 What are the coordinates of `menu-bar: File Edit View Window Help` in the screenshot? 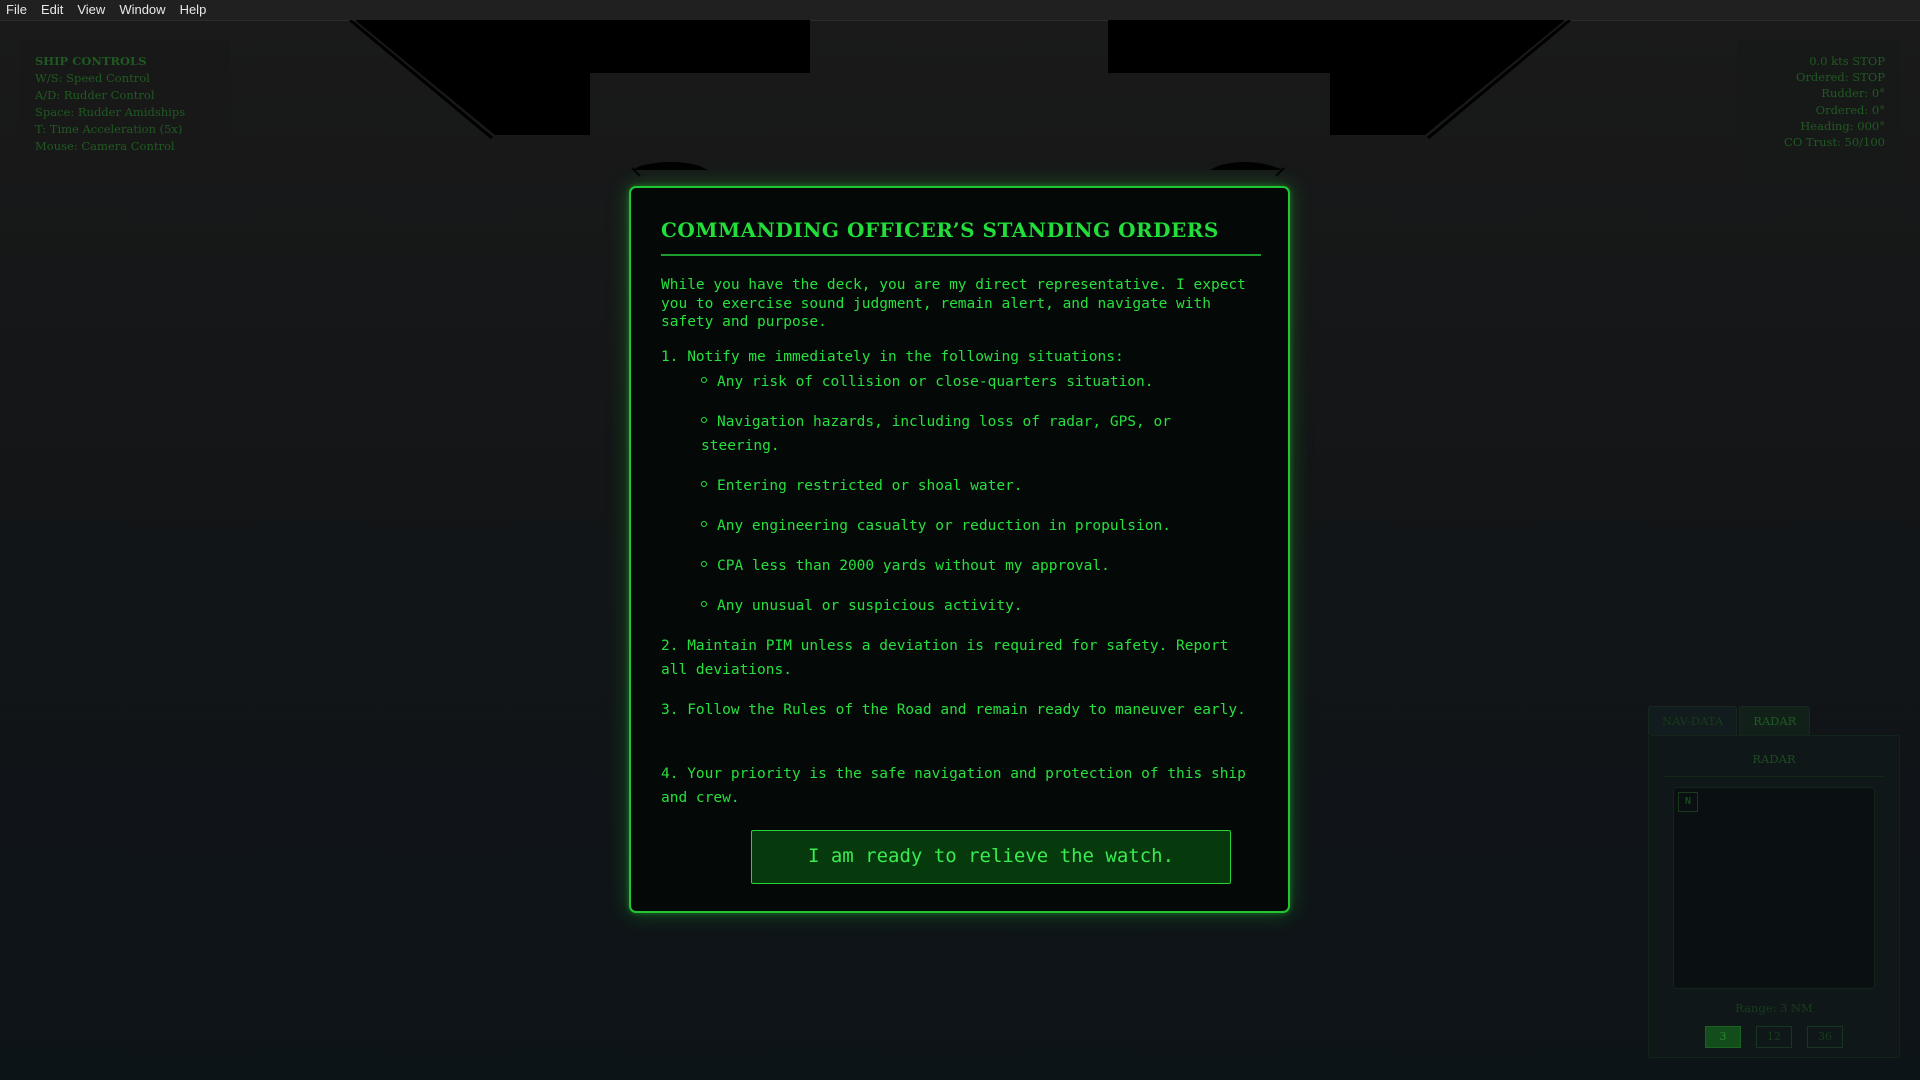 It's located at (960, 10).